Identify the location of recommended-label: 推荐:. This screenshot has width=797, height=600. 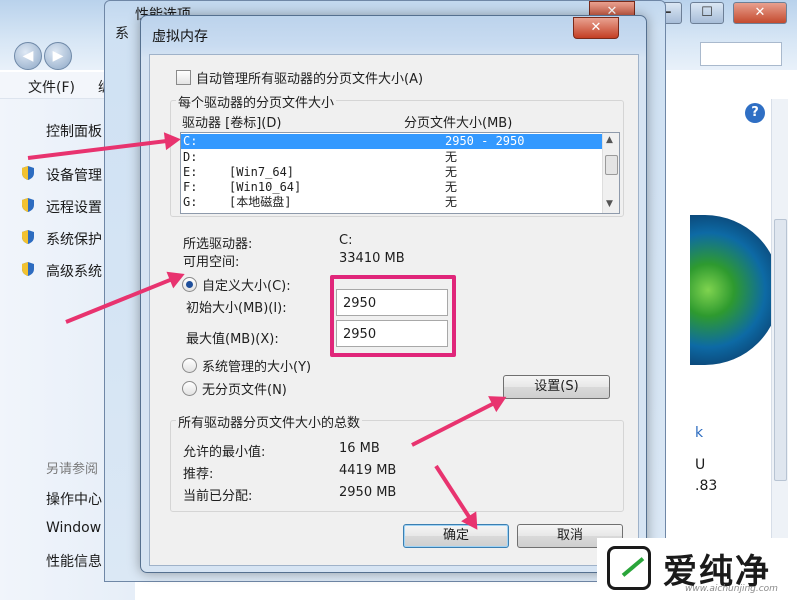
(198, 474).